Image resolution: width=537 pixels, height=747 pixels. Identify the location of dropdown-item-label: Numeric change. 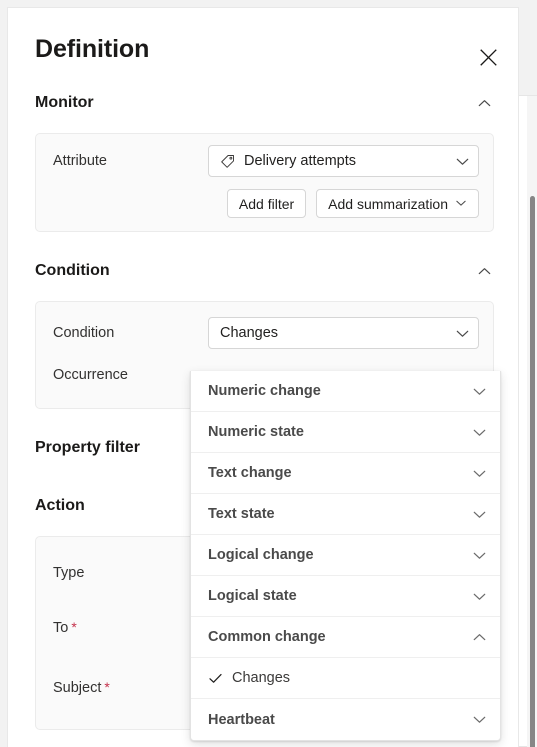
(264, 391).